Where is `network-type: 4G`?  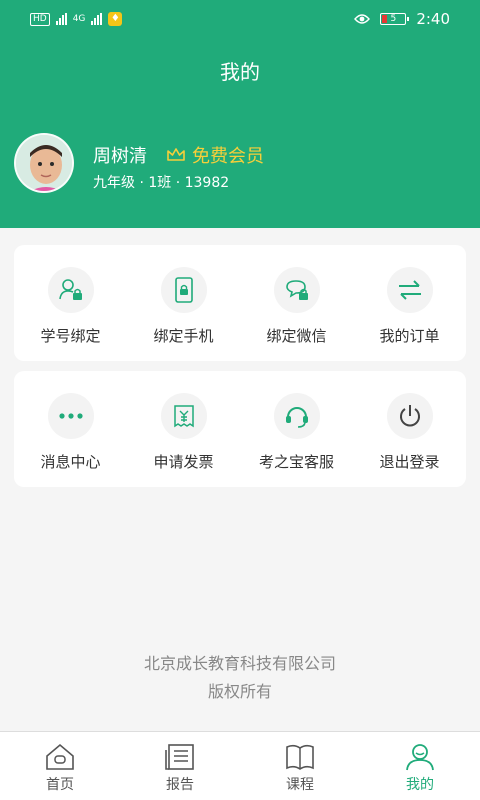 network-type: 4G is located at coordinates (79, 19).